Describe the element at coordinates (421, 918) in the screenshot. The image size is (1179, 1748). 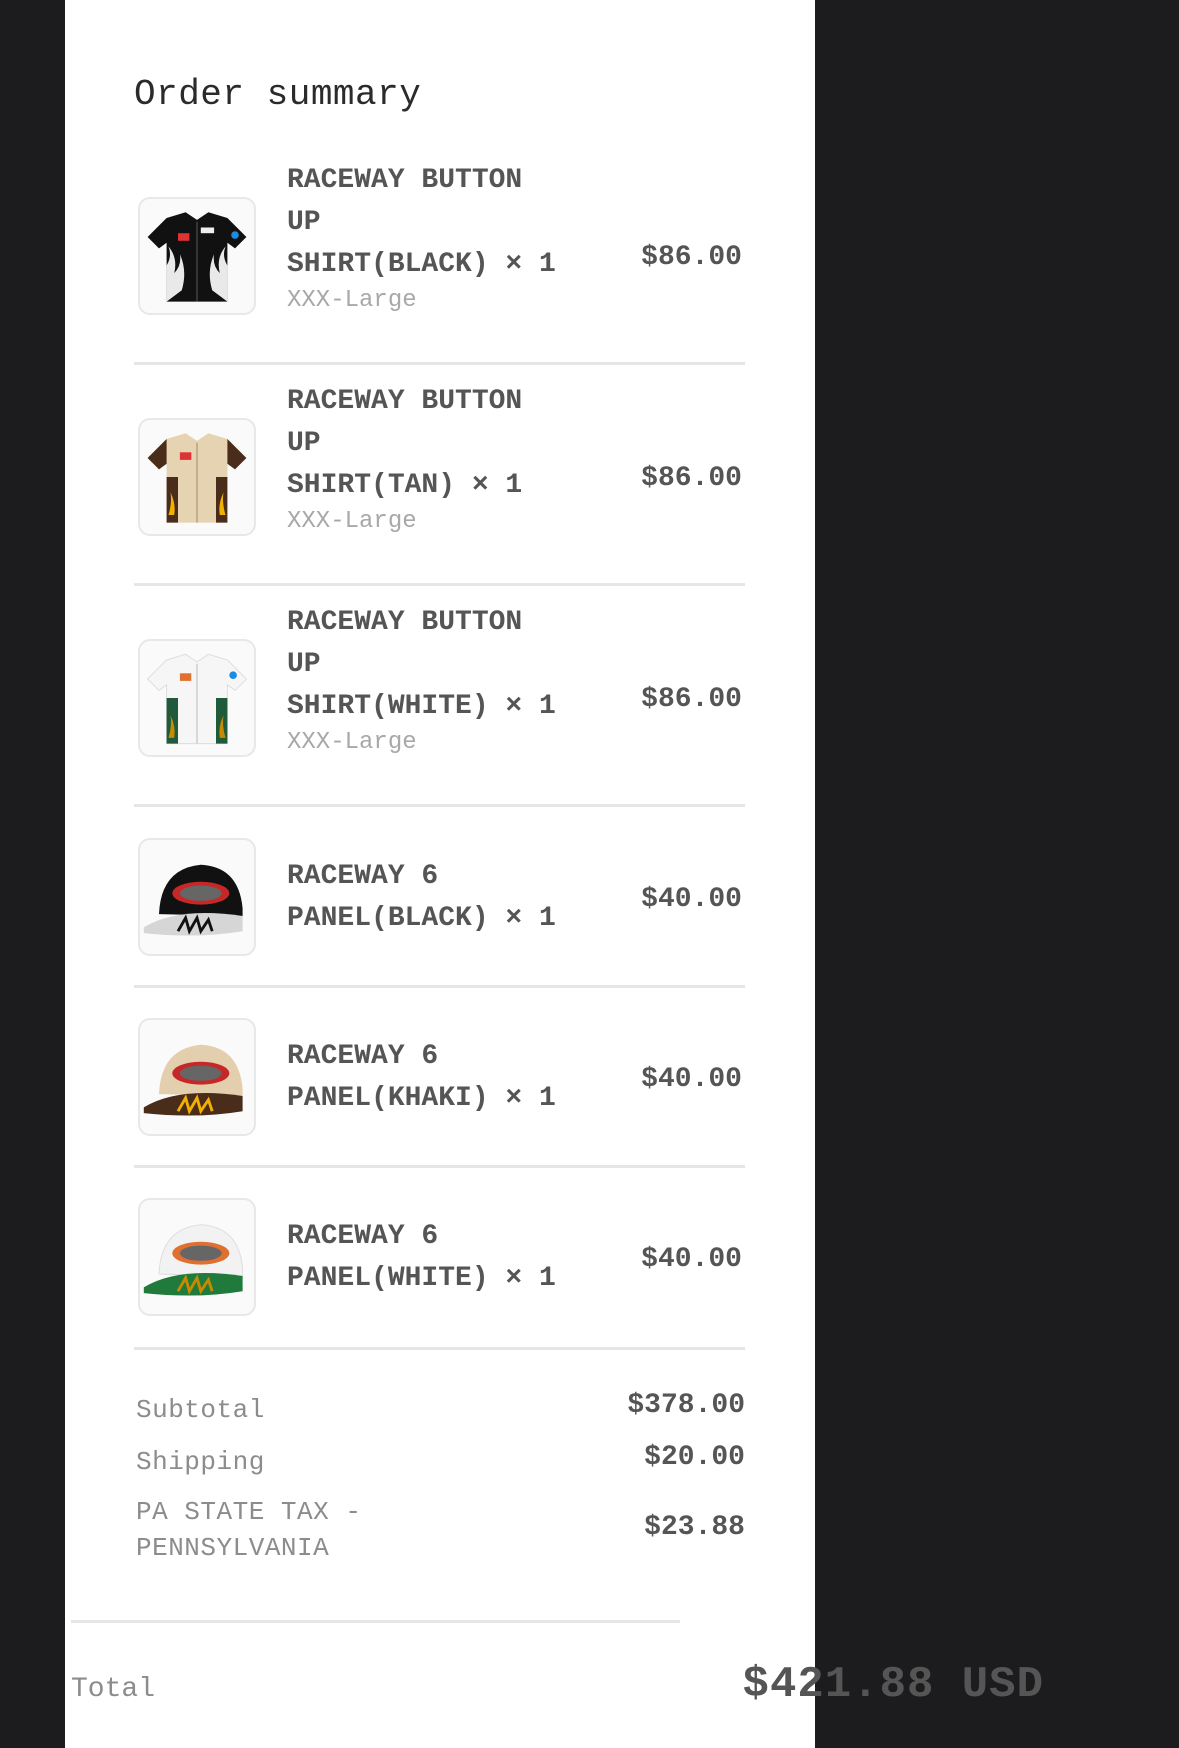
I see `item-name-line: PANEL(BLACK) × 1` at that location.